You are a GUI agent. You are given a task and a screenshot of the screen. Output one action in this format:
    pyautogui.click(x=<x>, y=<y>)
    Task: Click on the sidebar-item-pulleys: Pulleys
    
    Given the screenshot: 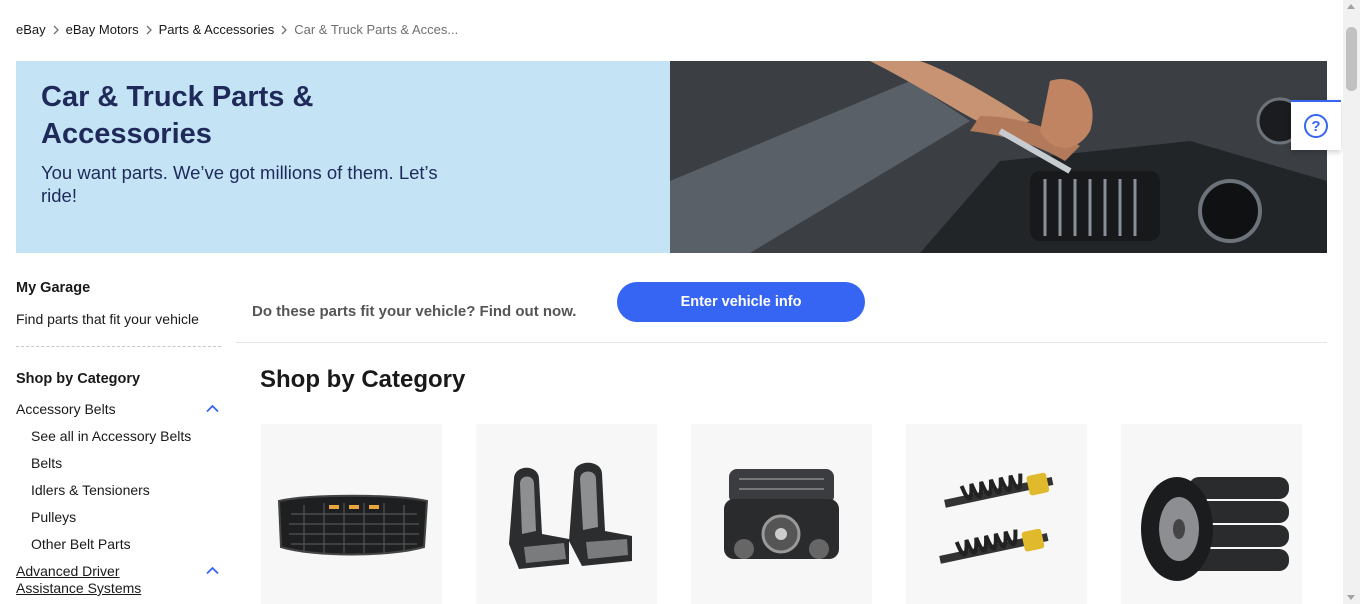 What is the action you would take?
    pyautogui.click(x=126, y=522)
    